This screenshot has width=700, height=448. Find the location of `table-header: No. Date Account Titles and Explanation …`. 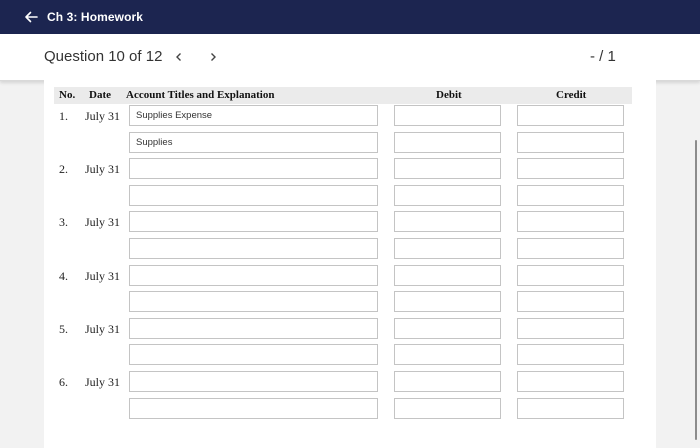

table-header: No. Date Account Titles and Explanation … is located at coordinates (343, 95).